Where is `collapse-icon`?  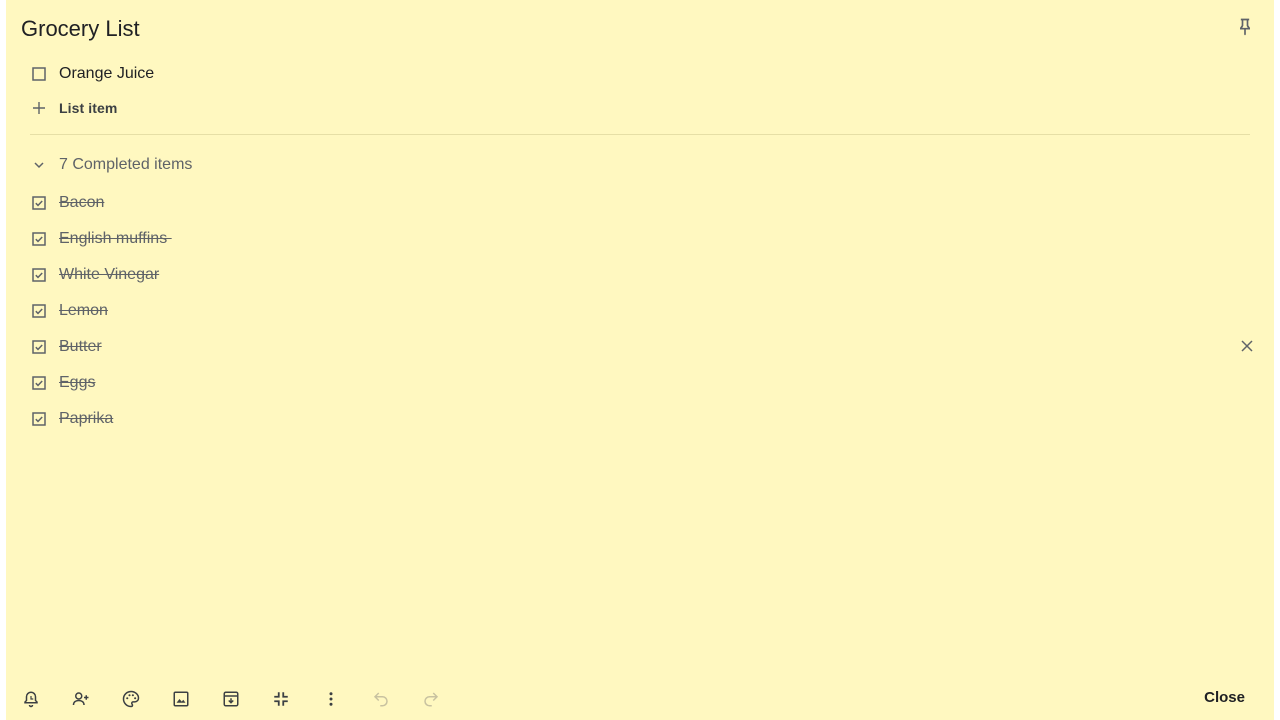 collapse-icon is located at coordinates (281, 701).